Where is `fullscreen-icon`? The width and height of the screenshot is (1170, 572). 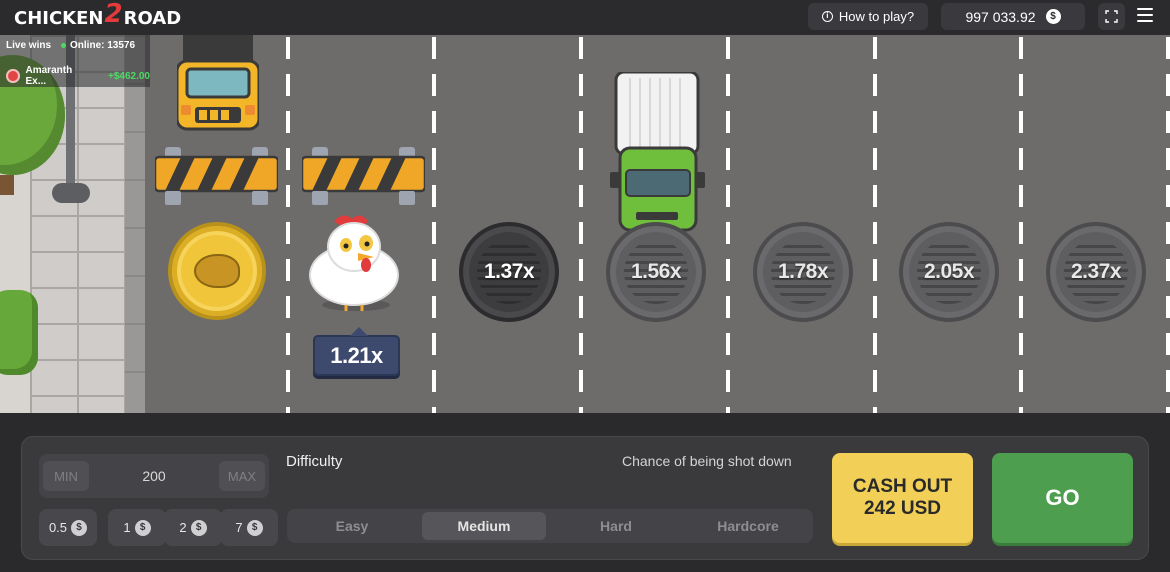 fullscreen-icon is located at coordinates (1111, 16).